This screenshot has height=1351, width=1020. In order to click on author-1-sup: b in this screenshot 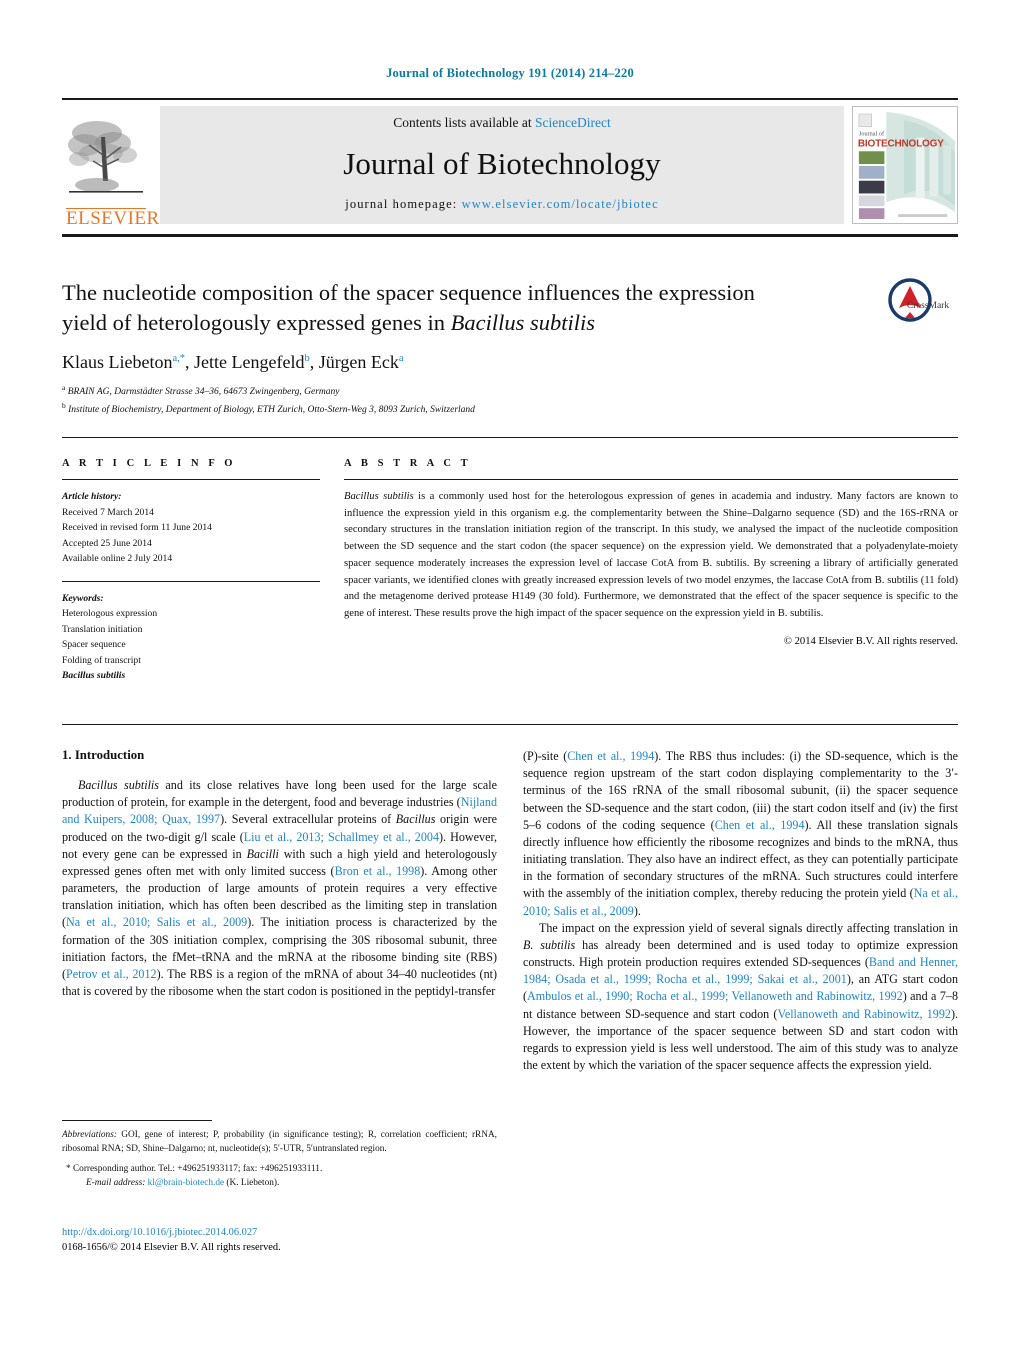, I will do `click(307, 359)`.